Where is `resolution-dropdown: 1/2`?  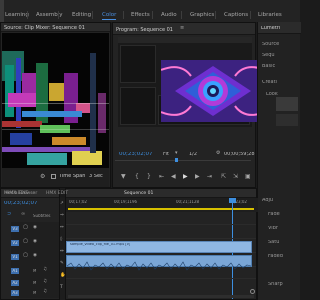 resolution-dropdown: 1/2 is located at coordinates (193, 154).